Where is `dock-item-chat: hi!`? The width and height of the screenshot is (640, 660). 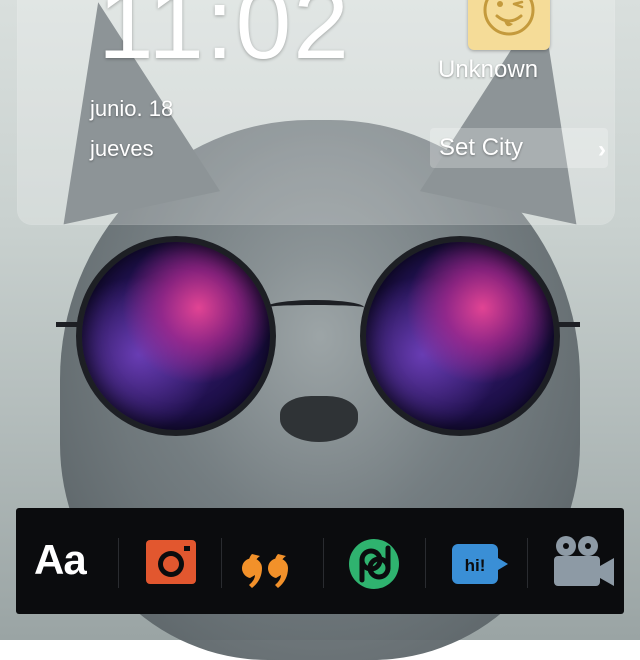 dock-item-chat: hi! is located at coordinates (476, 561).